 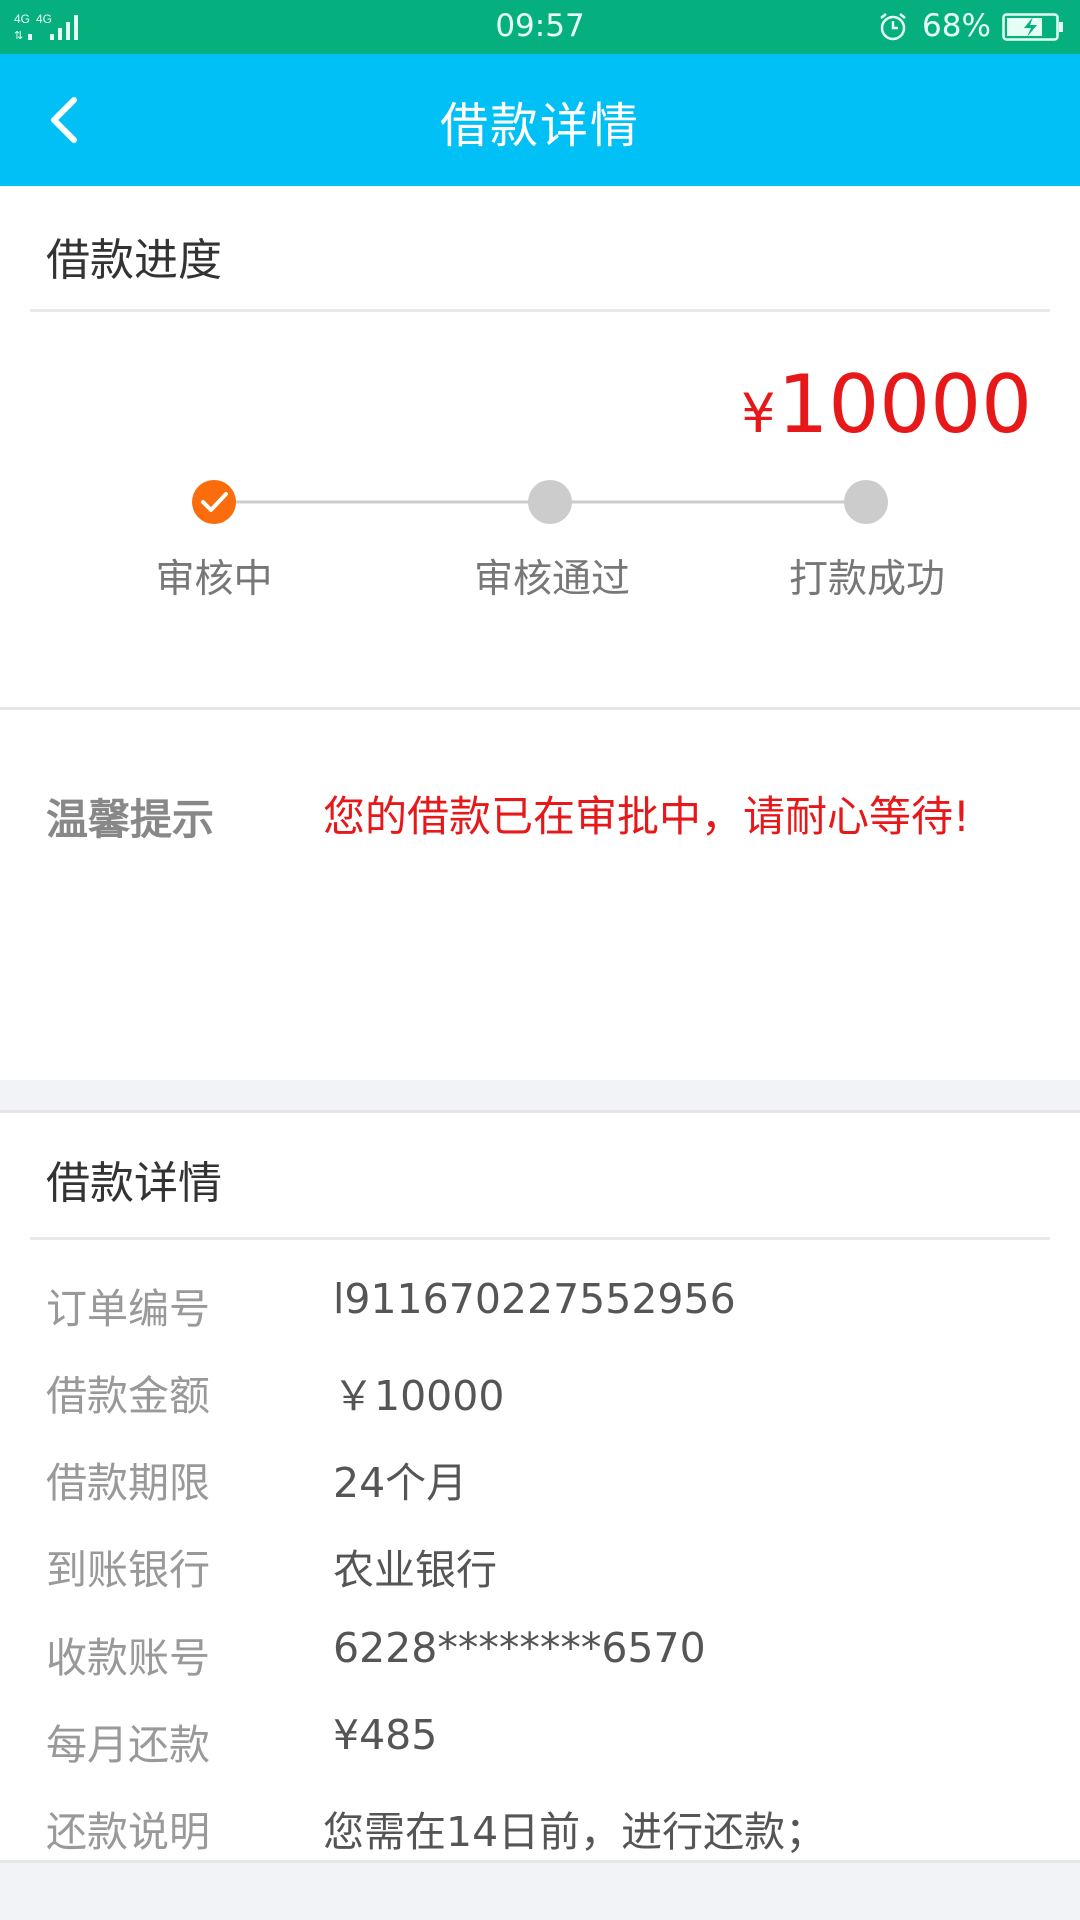 What do you see at coordinates (415, 1570) in the screenshot?
I see `row-value: 农业银行` at bounding box center [415, 1570].